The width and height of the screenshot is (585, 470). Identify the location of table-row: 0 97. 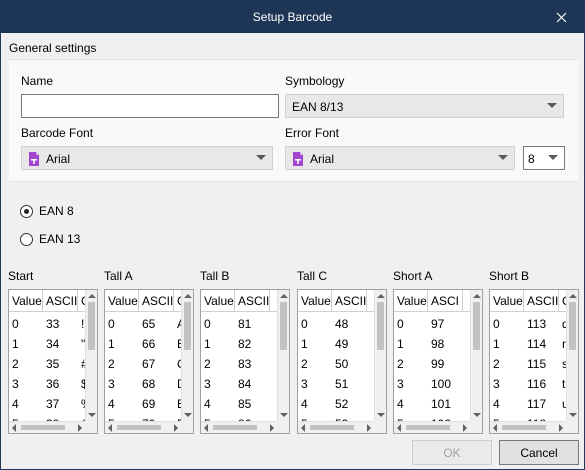
(432, 324).